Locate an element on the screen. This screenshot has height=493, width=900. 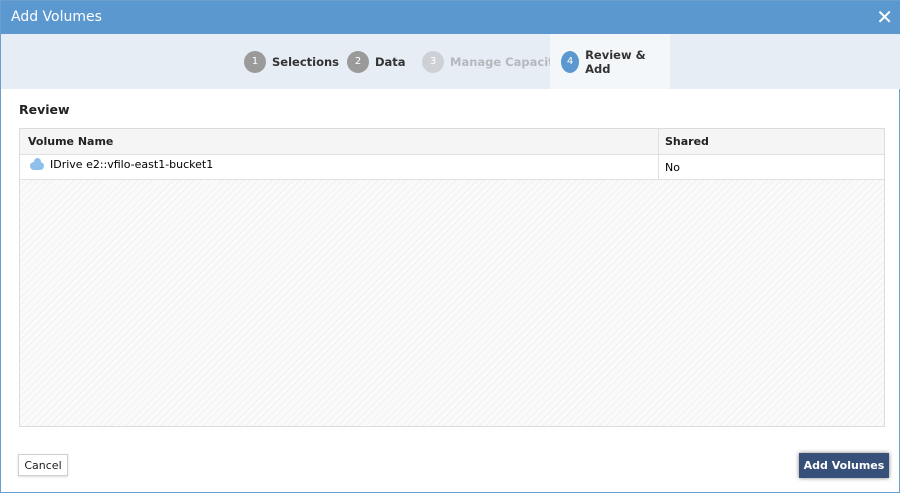
close-icon: ✕ is located at coordinates (884, 17).